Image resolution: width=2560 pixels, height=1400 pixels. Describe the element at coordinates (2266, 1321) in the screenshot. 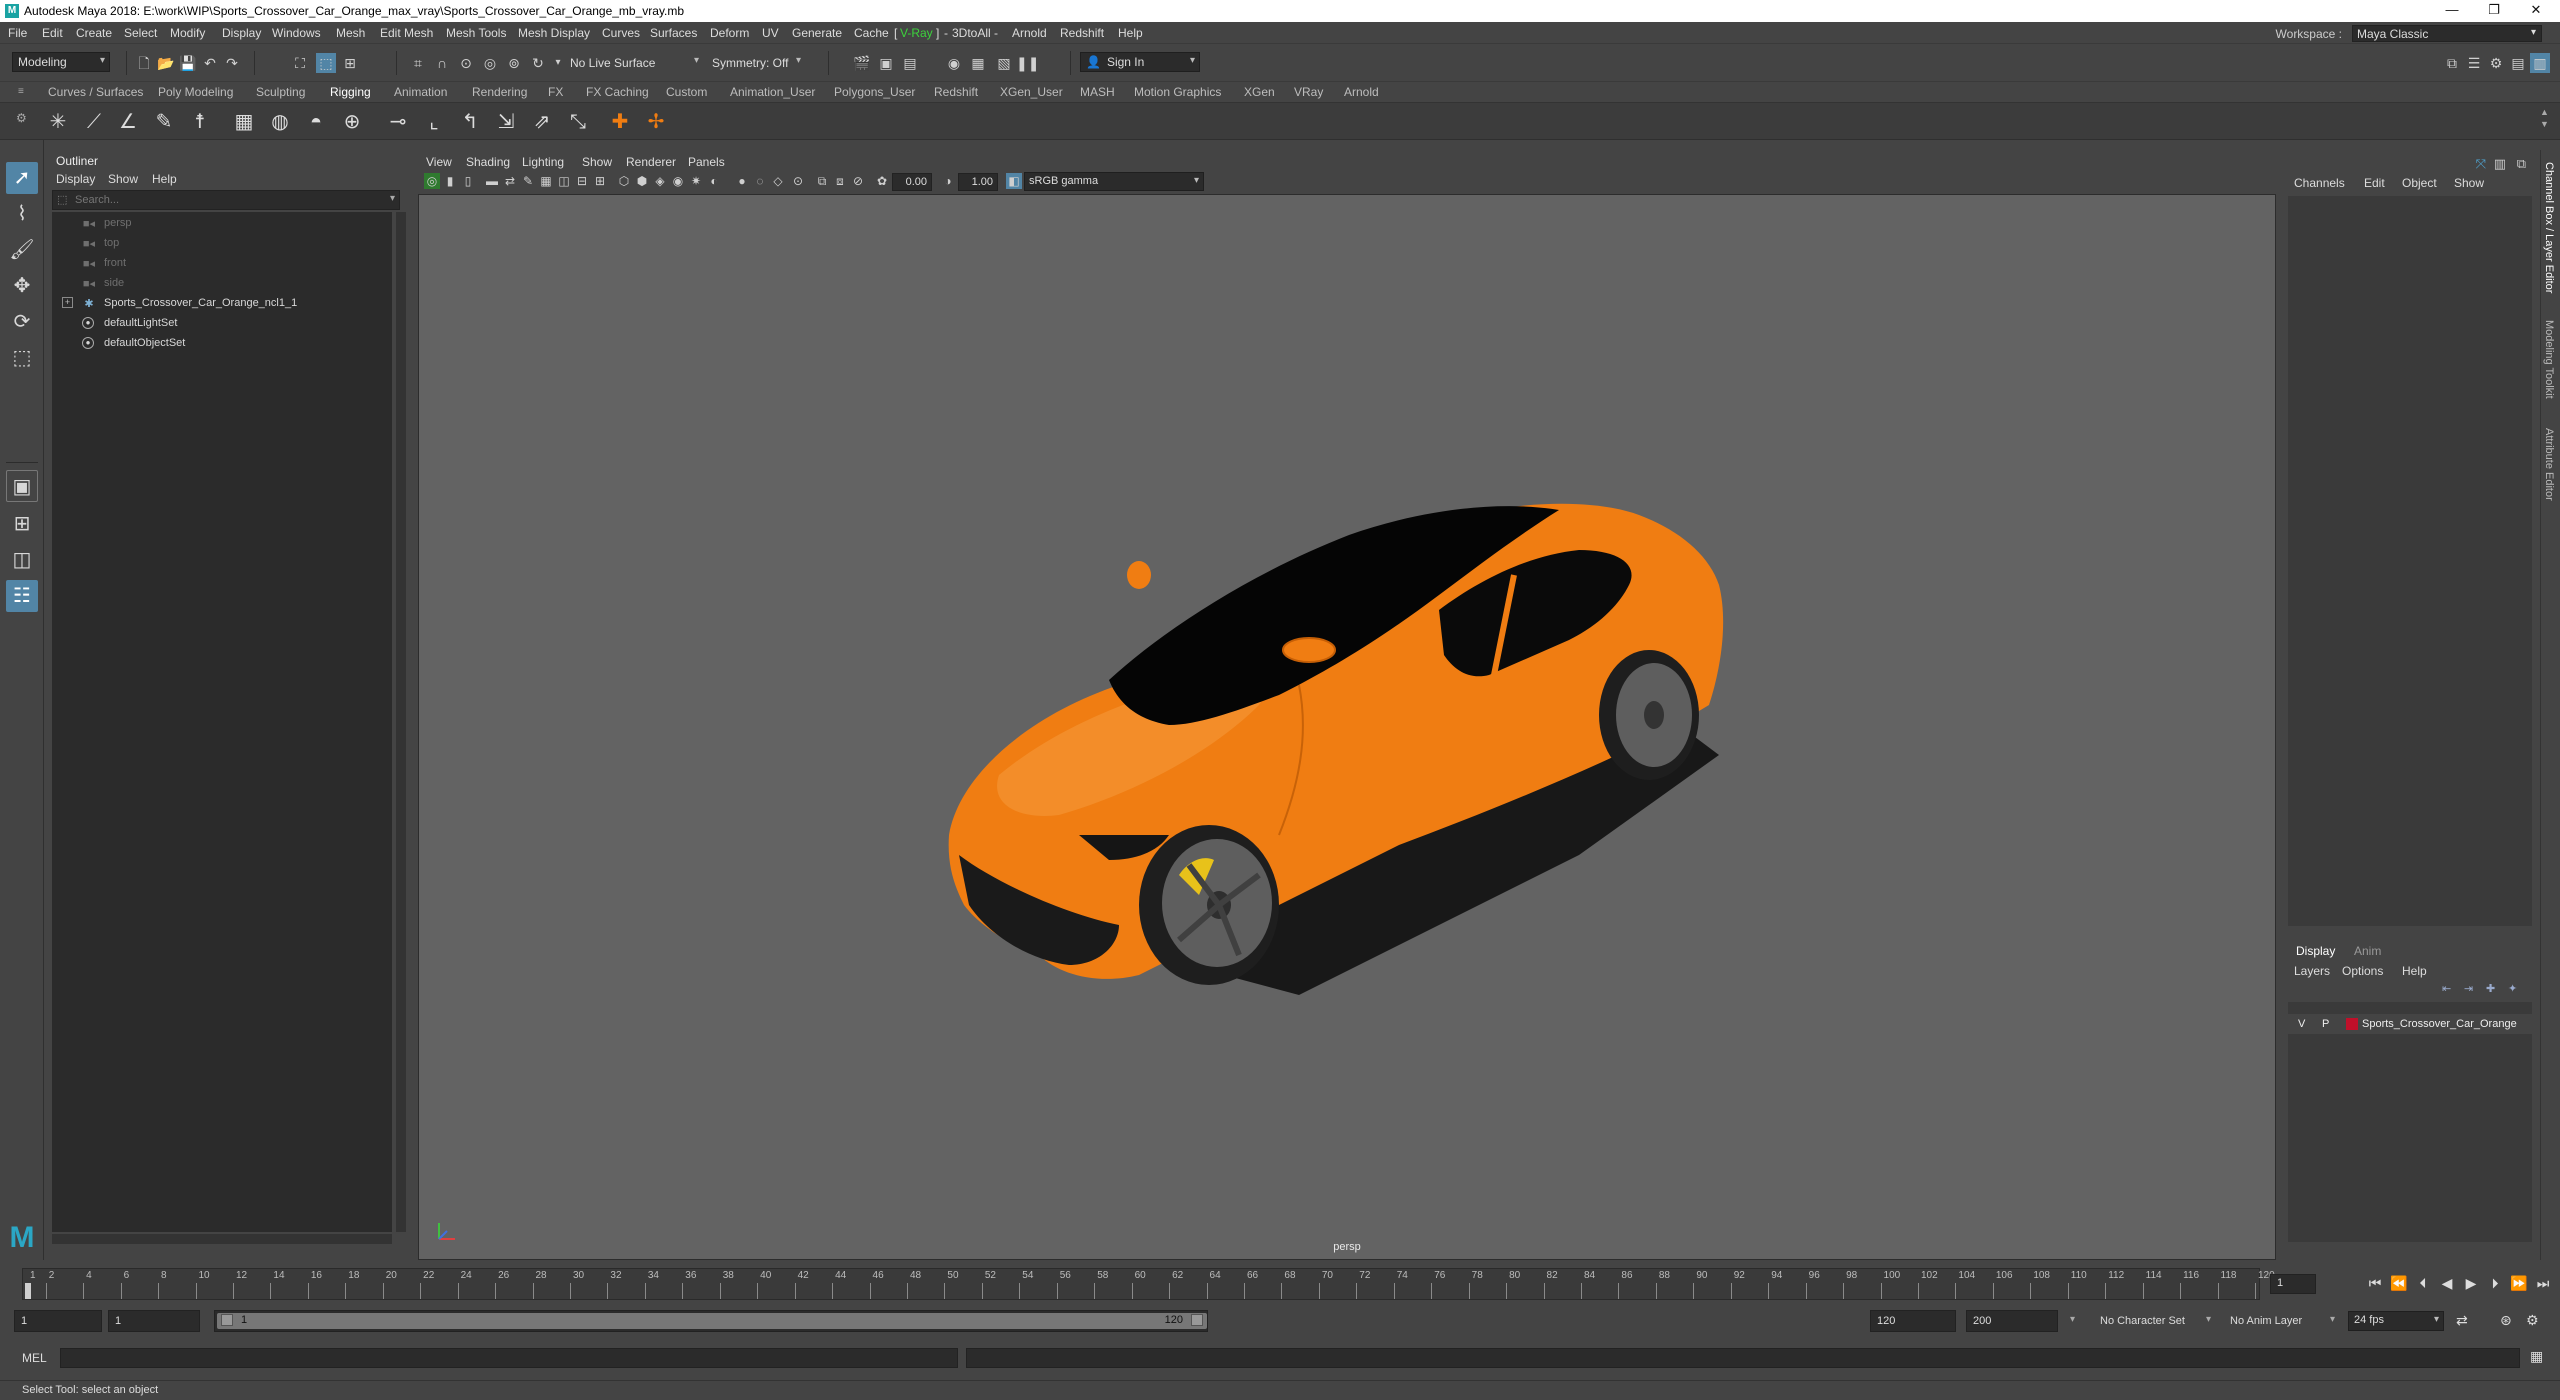

I see `anim-layer-dropdown: No Anim Layer` at that location.